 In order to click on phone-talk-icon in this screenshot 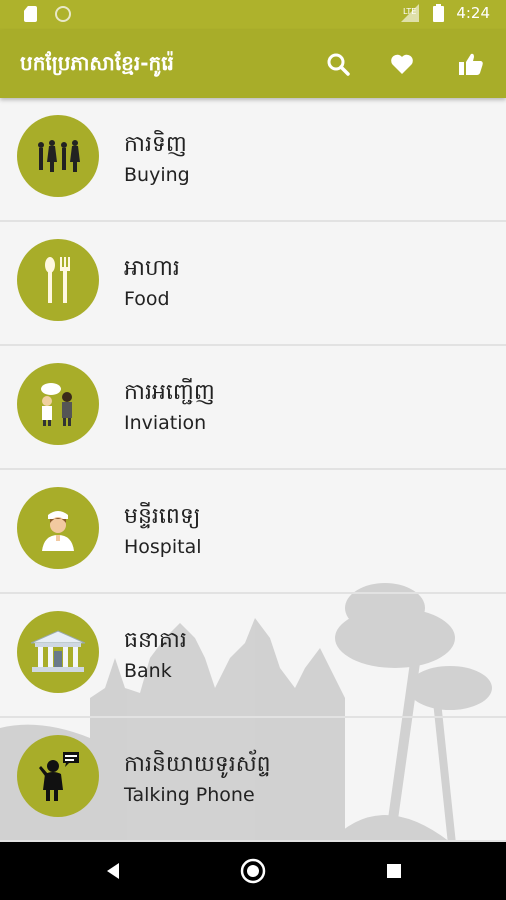, I will do `click(58, 776)`.